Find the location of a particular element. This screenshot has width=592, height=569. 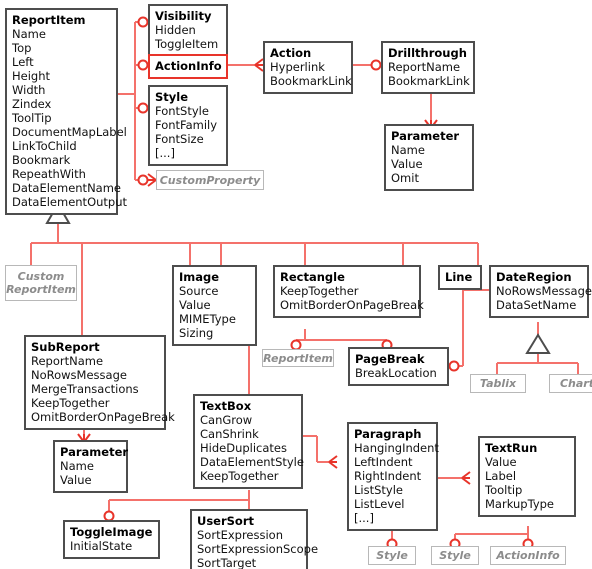

class-parameter-drillthrough: Parameter Name Value Omit is located at coordinates (429, 157).